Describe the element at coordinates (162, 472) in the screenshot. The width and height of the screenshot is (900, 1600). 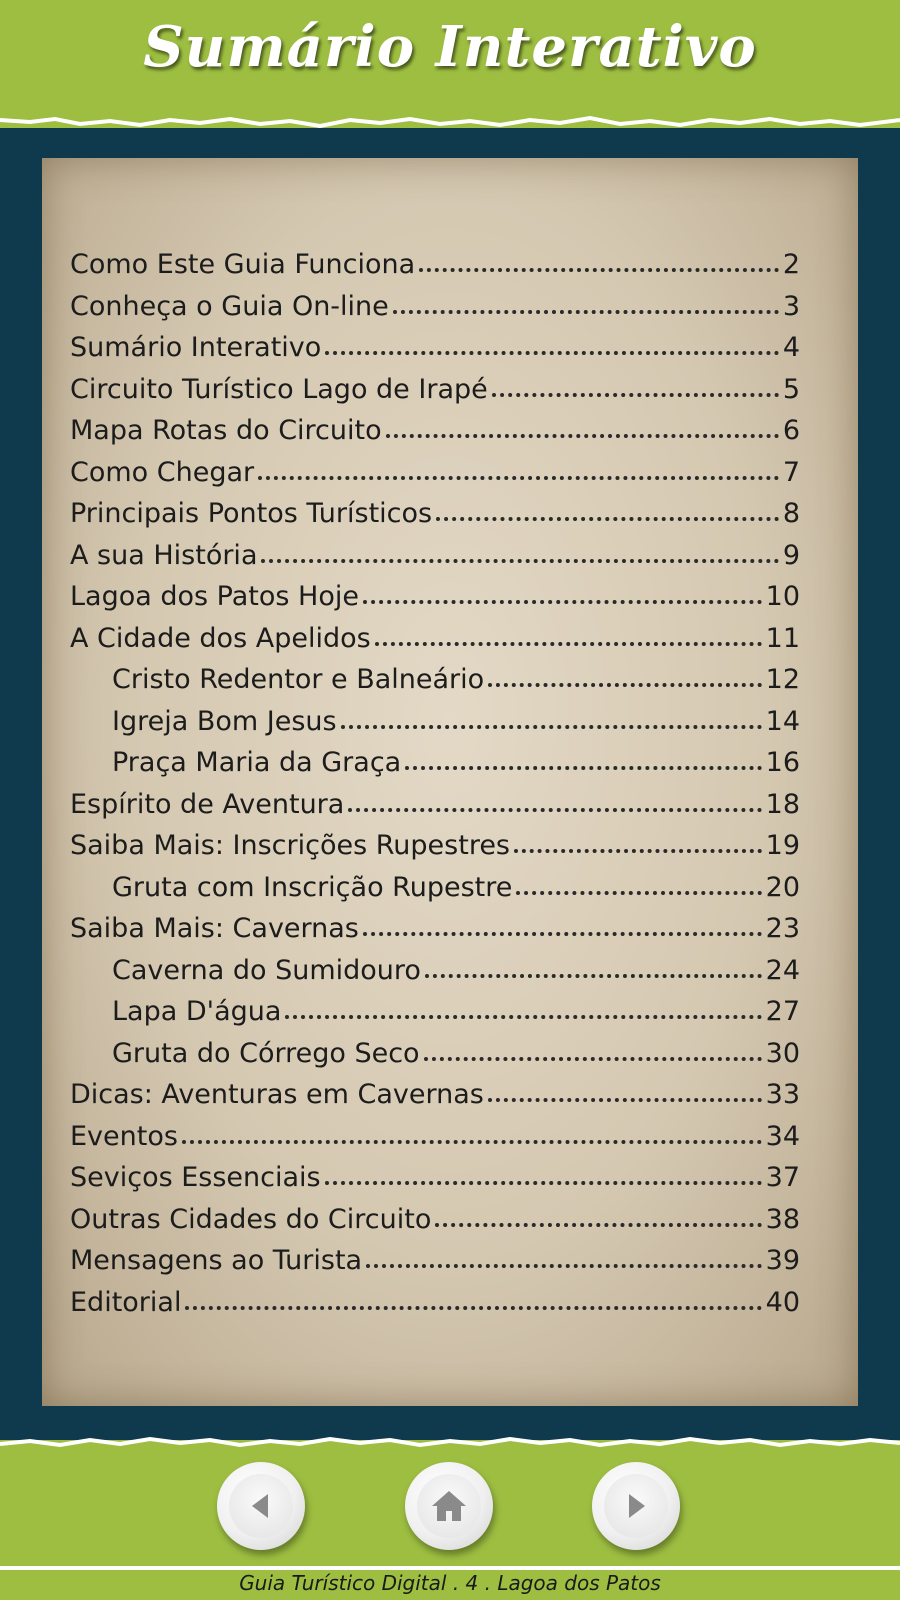
I see `toc-item-title: Como Chegar` at that location.